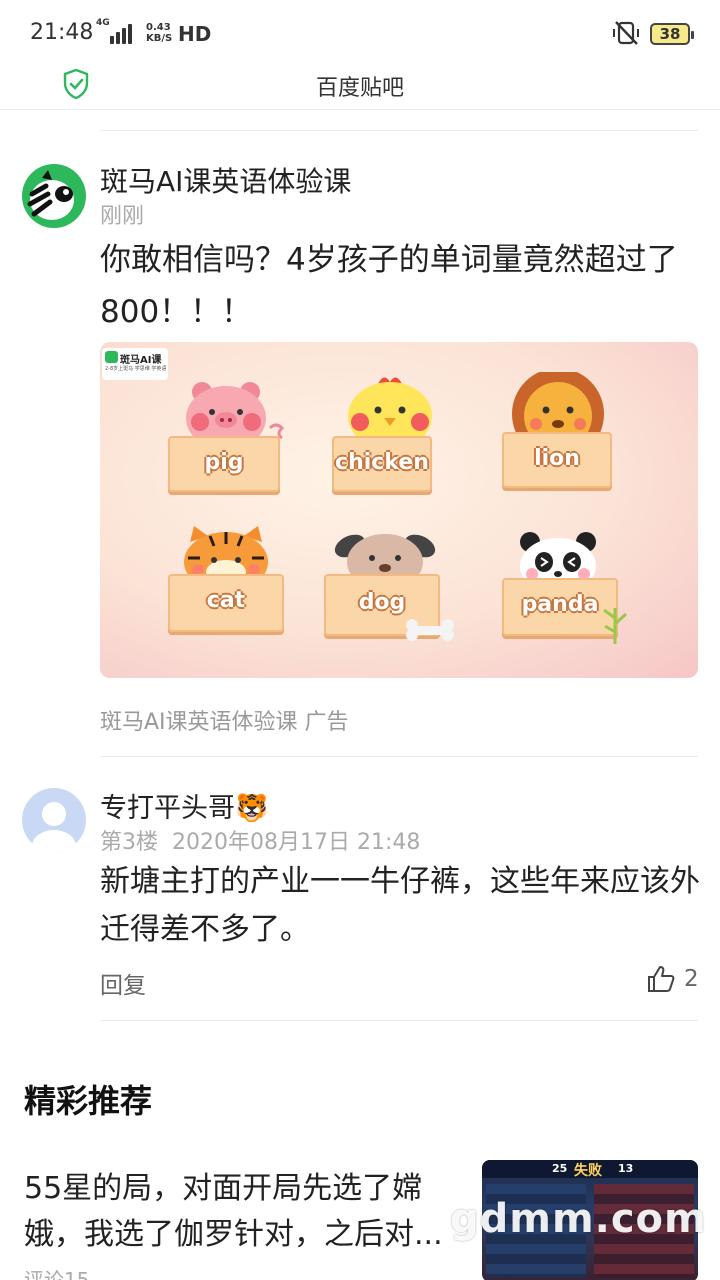  I want to click on word-card: pig, so click(224, 464).